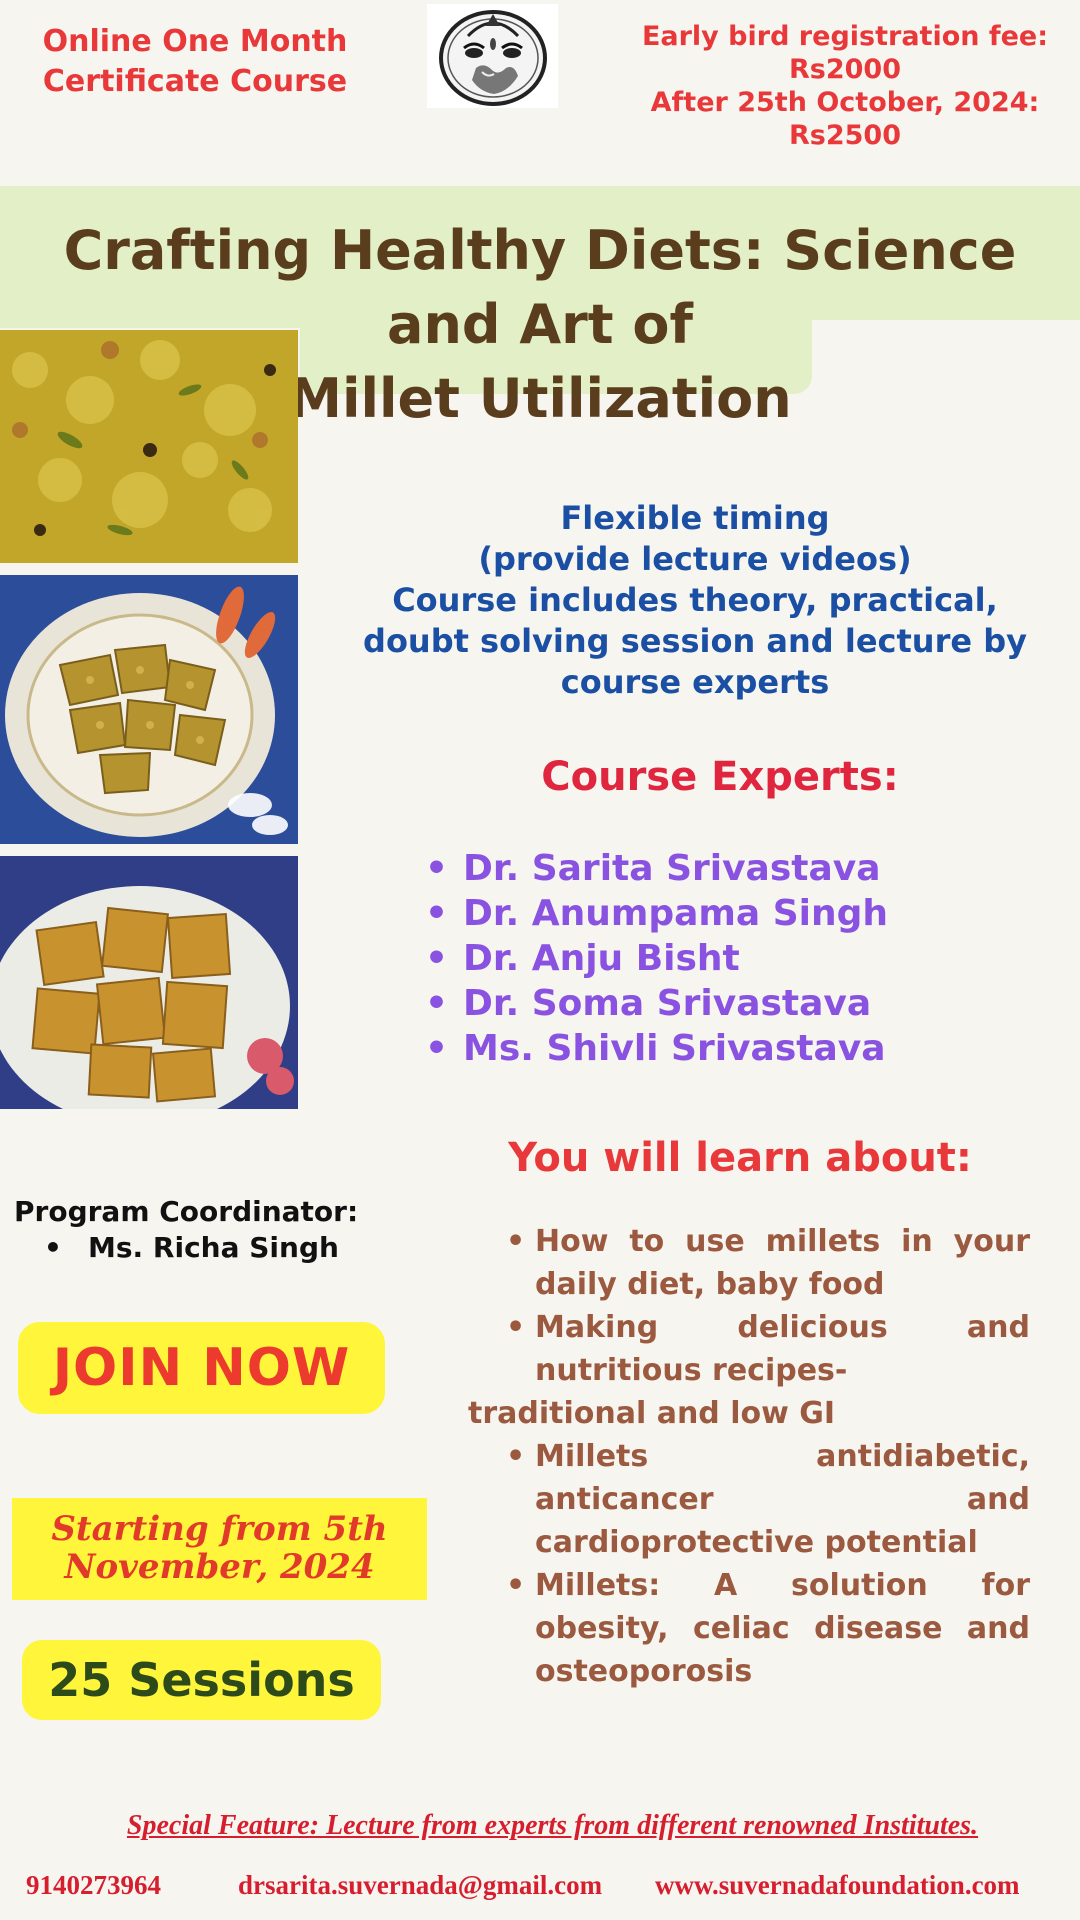 The image size is (1080, 1920). What do you see at coordinates (740, 1158) in the screenshot?
I see `learn-heading: You will learn about:` at bounding box center [740, 1158].